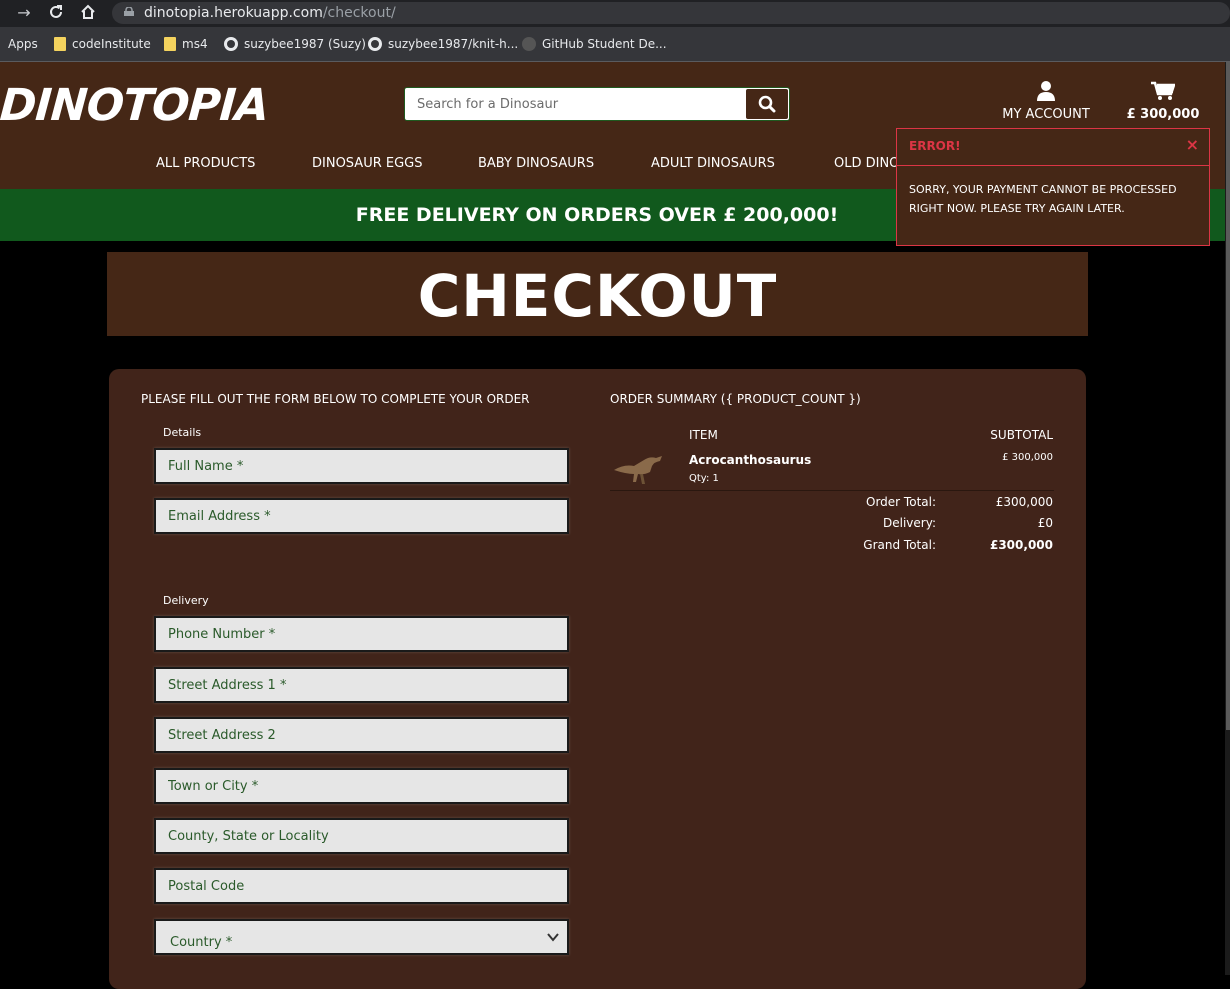 This screenshot has height=989, width=1230. I want to click on bookmark-label: suzybee1987 (Suzy), so click(305, 44).